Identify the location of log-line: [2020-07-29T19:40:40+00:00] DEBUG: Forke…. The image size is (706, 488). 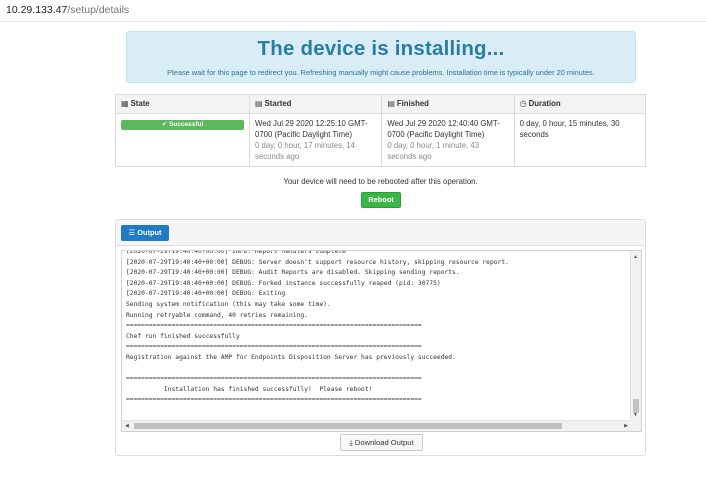
(283, 283).